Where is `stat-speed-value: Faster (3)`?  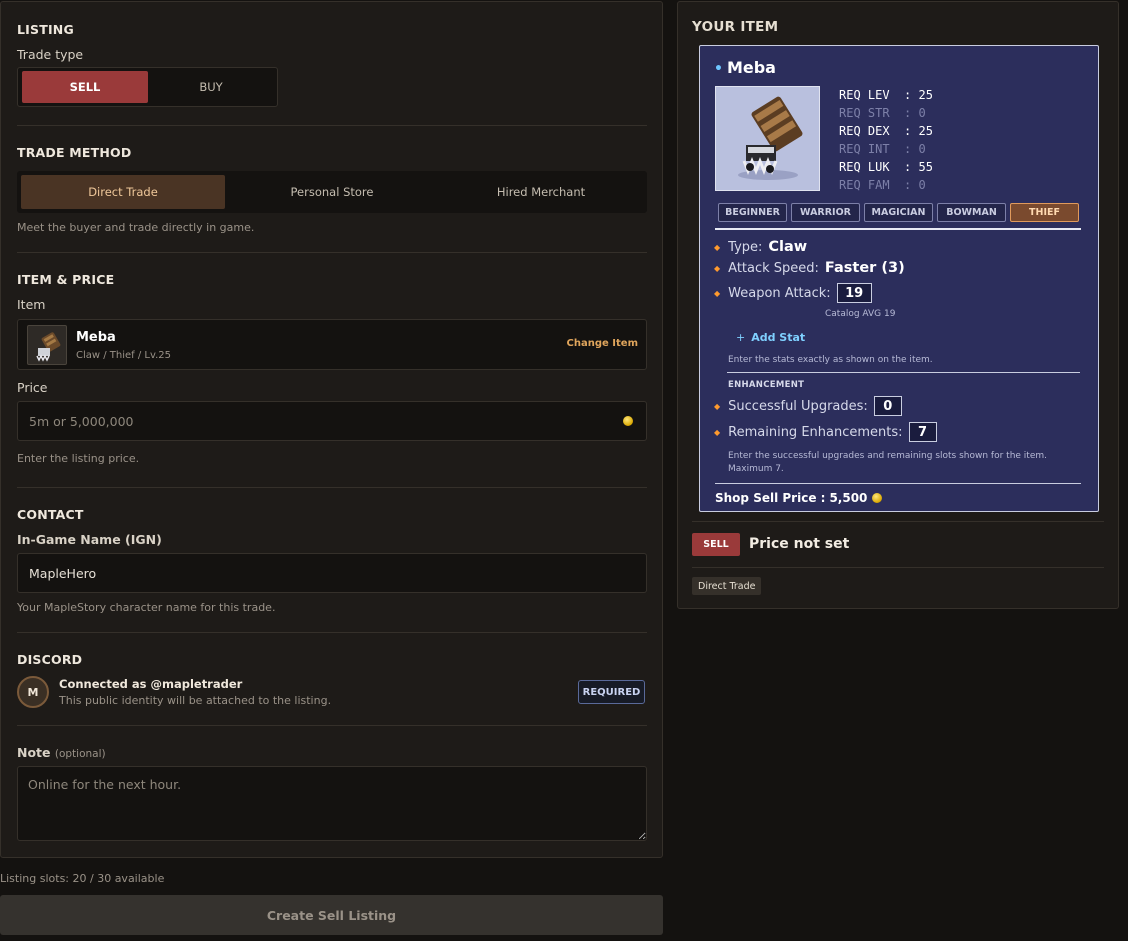 stat-speed-value: Faster (3) is located at coordinates (864, 268).